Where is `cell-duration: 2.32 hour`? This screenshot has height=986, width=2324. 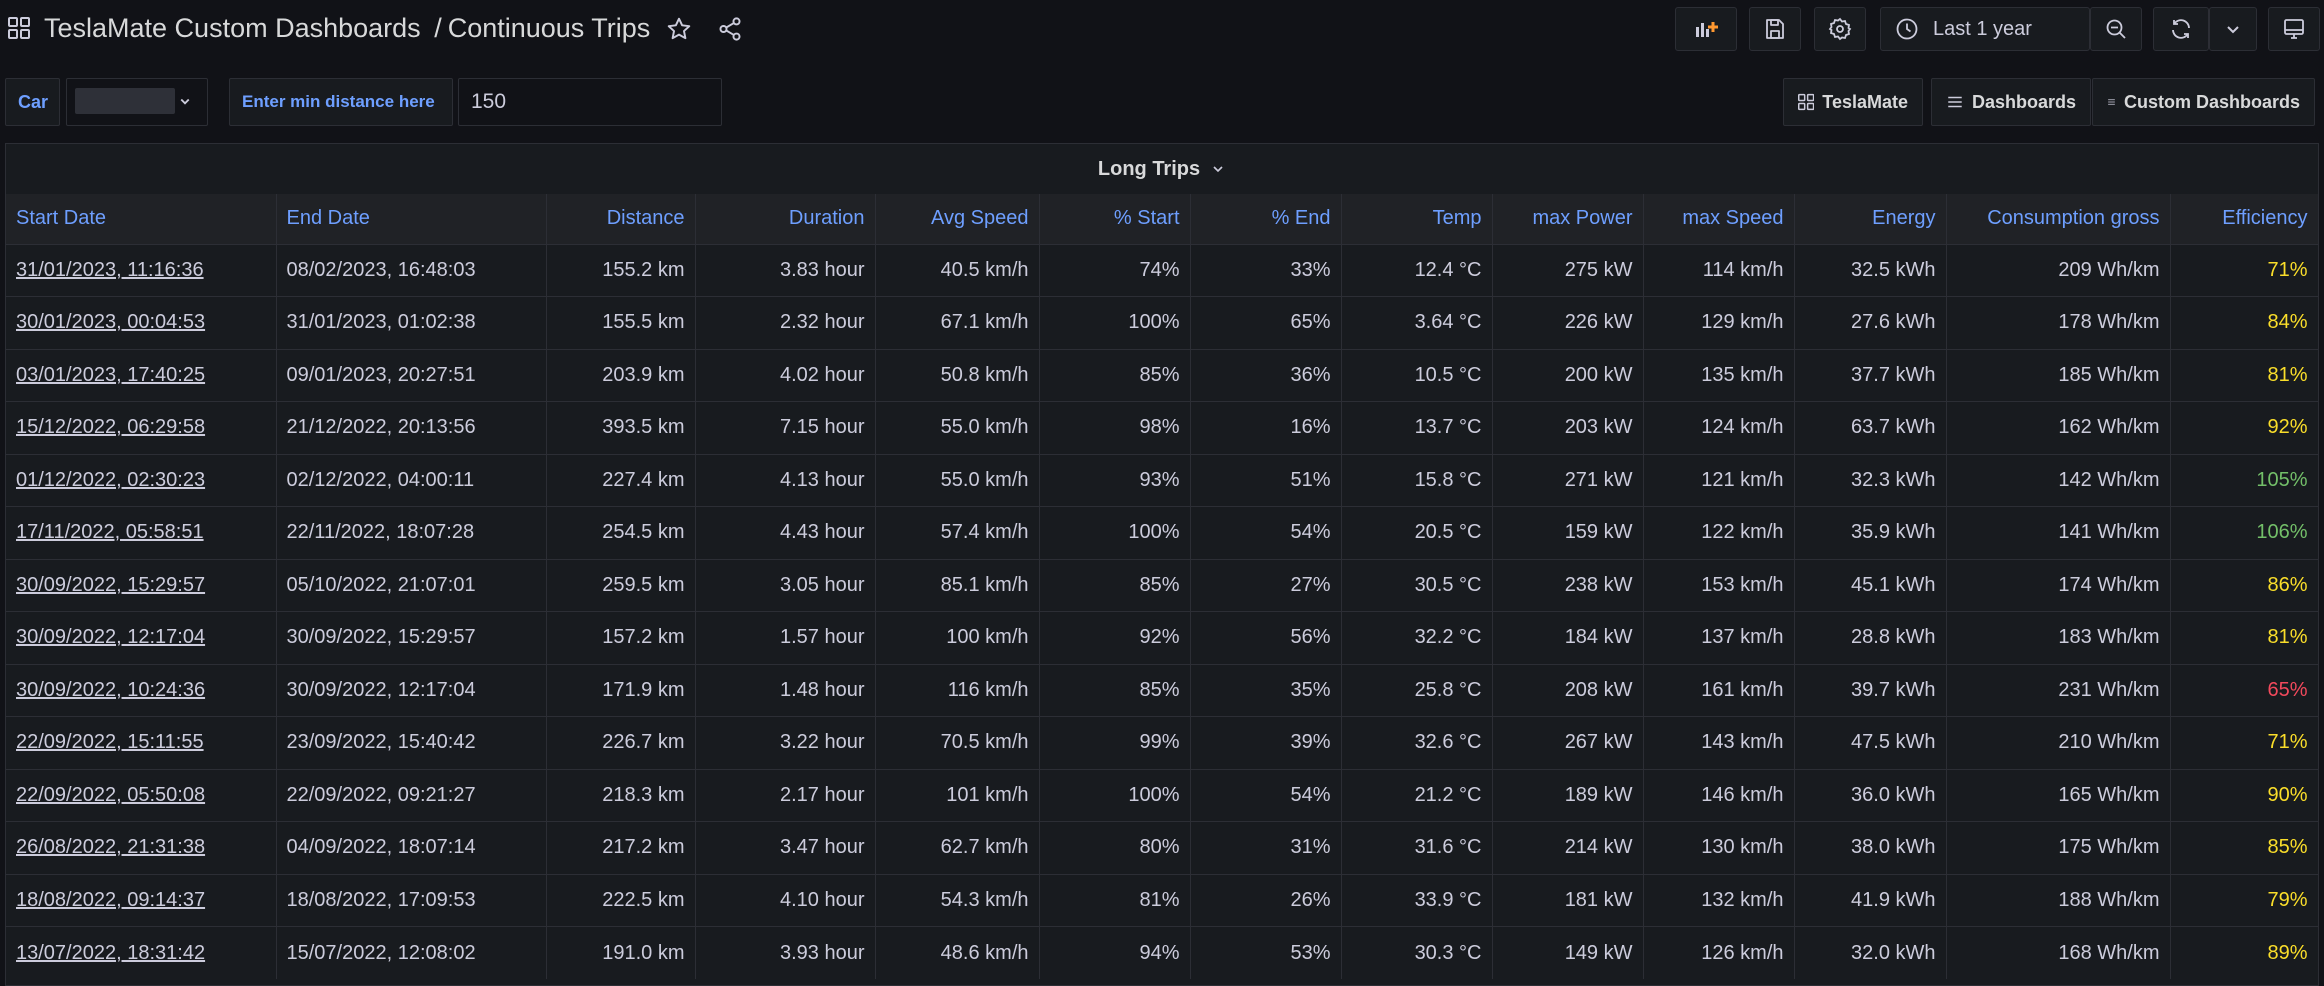
cell-duration: 2.32 hour is located at coordinates (785, 322).